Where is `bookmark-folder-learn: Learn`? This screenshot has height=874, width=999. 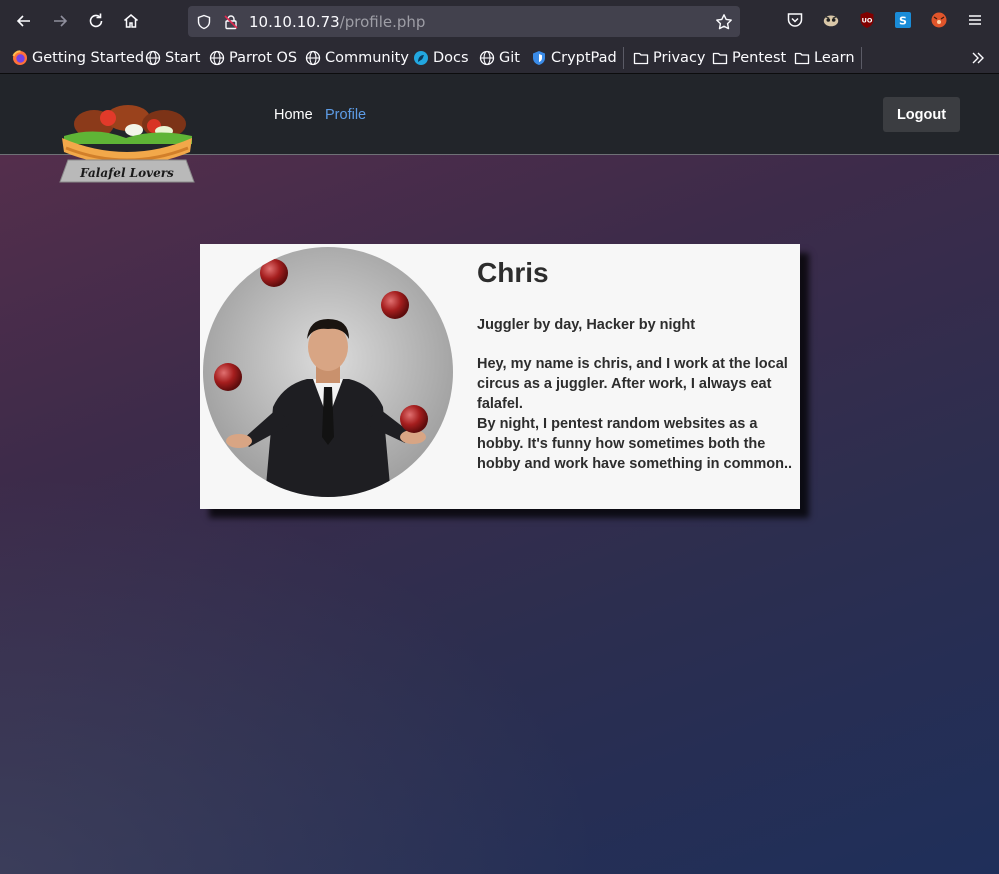
bookmark-folder-learn: Learn is located at coordinates (824, 58).